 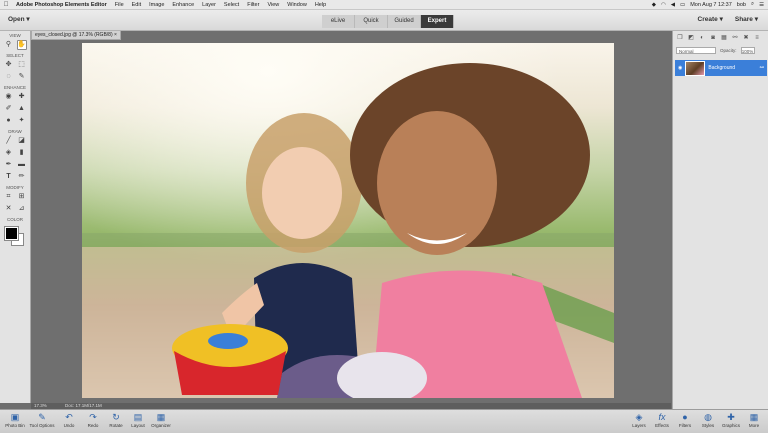 I want to click on clone-stamp-icon: ▲, so click(x=22, y=109).